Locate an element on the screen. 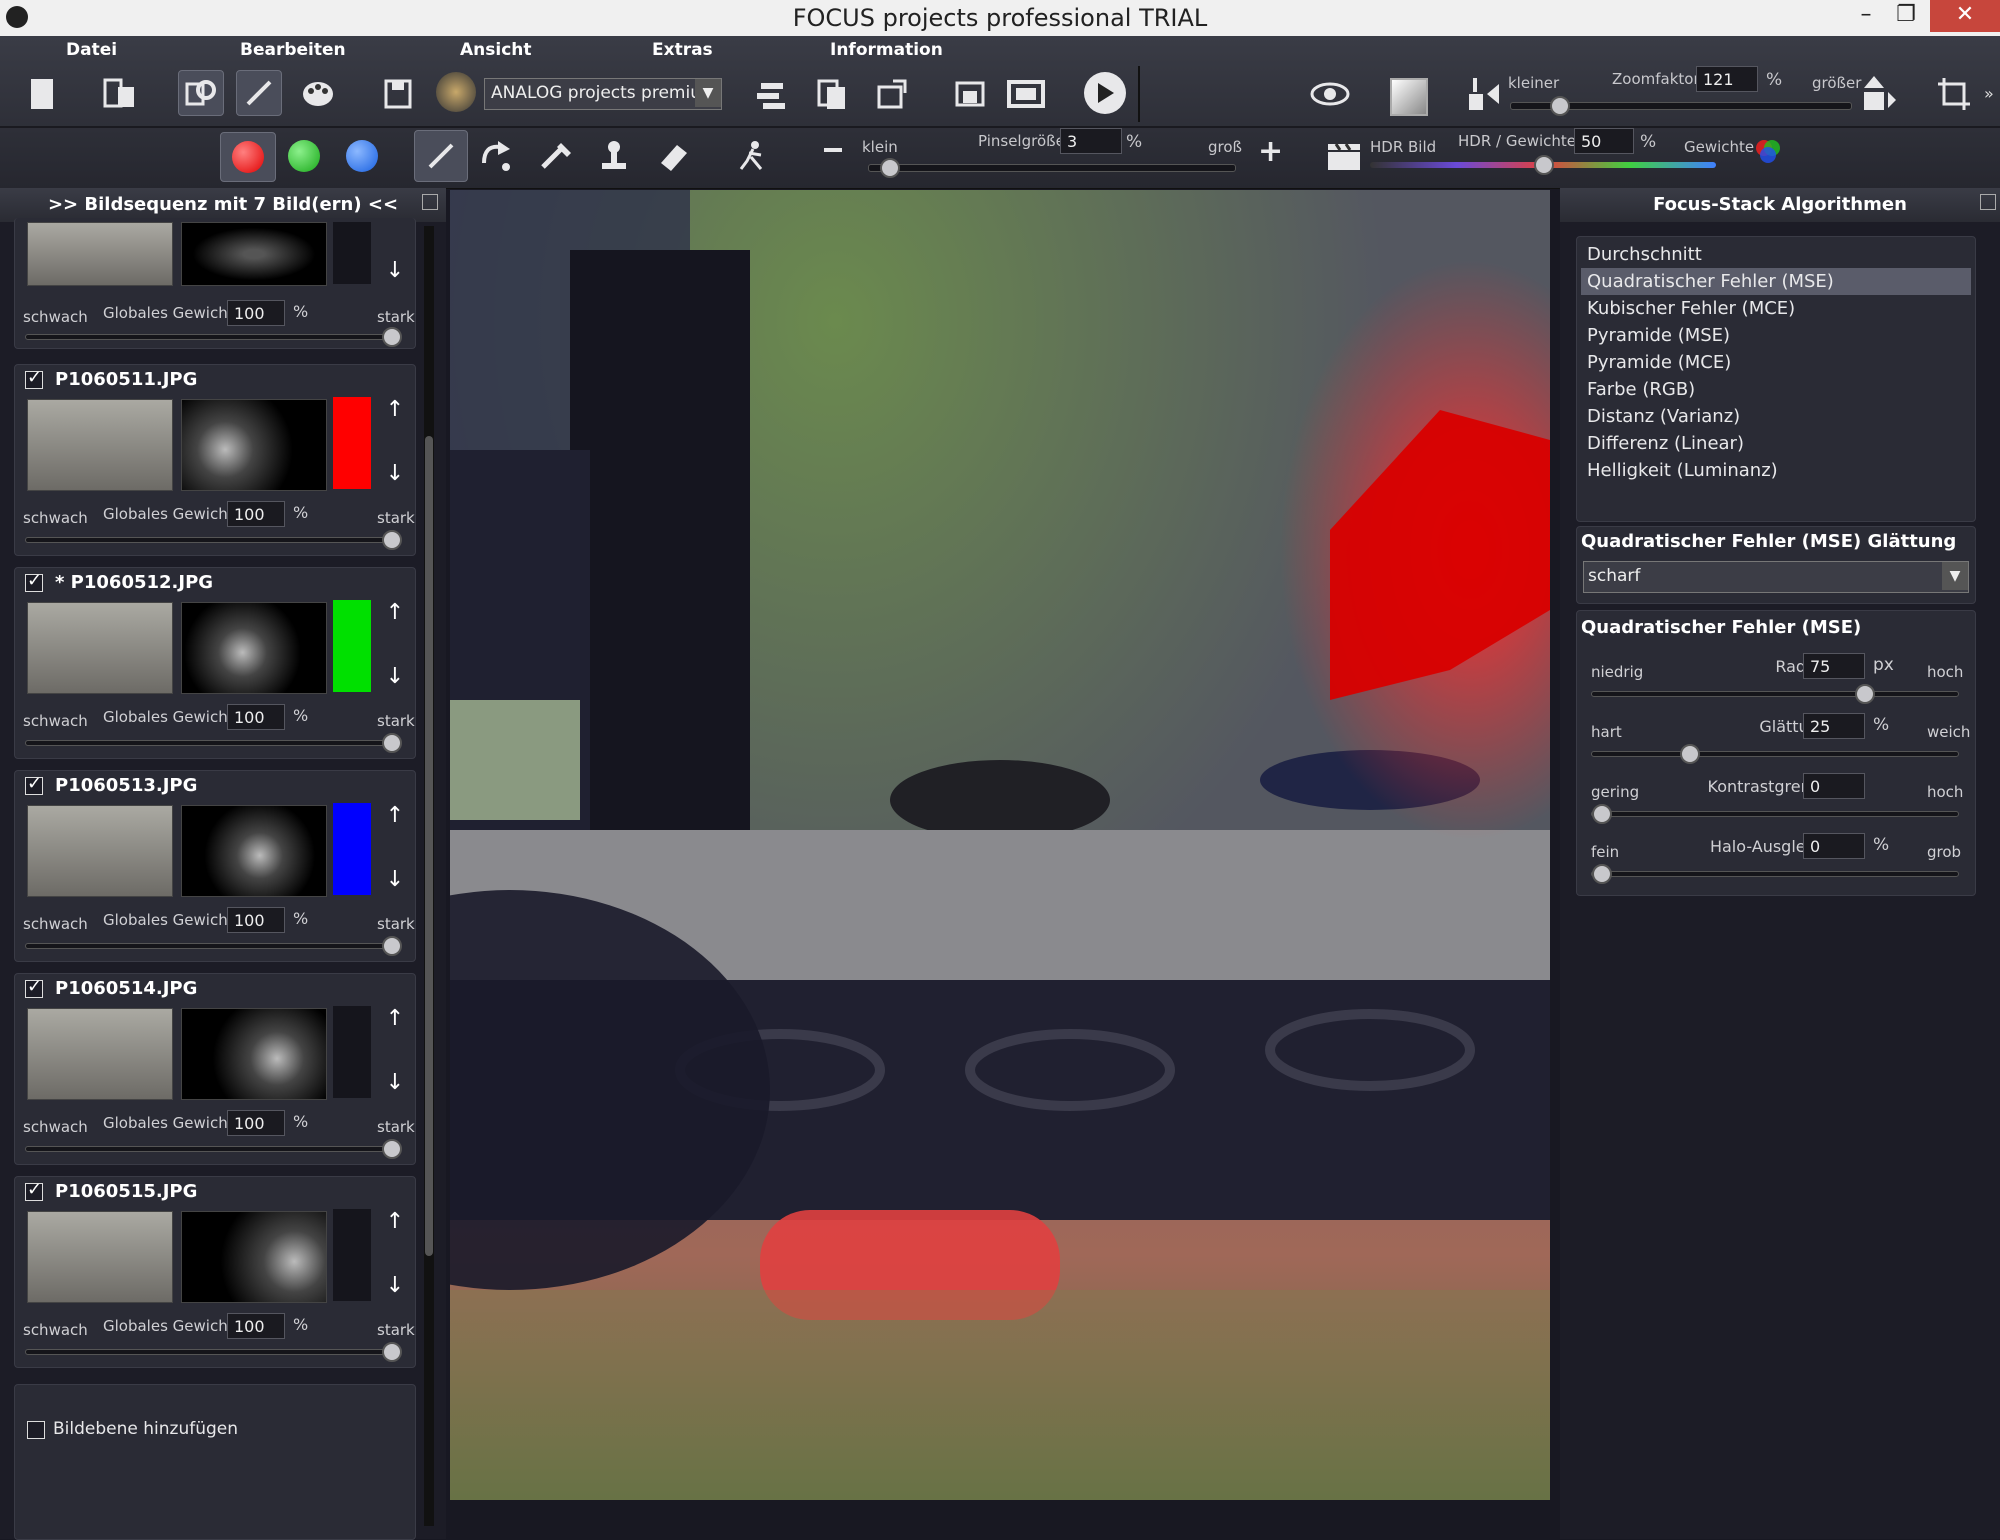  menu-bearbeiten: Bearbeiten is located at coordinates (293, 50).